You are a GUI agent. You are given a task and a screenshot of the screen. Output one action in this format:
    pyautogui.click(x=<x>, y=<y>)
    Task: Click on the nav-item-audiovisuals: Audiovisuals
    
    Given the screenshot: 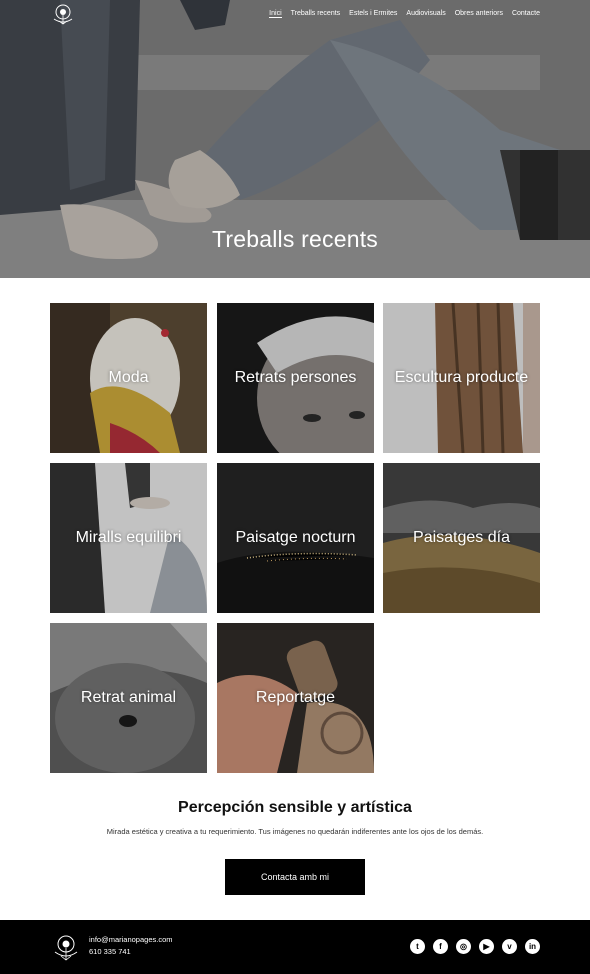 What is the action you would take?
    pyautogui.click(x=425, y=14)
    